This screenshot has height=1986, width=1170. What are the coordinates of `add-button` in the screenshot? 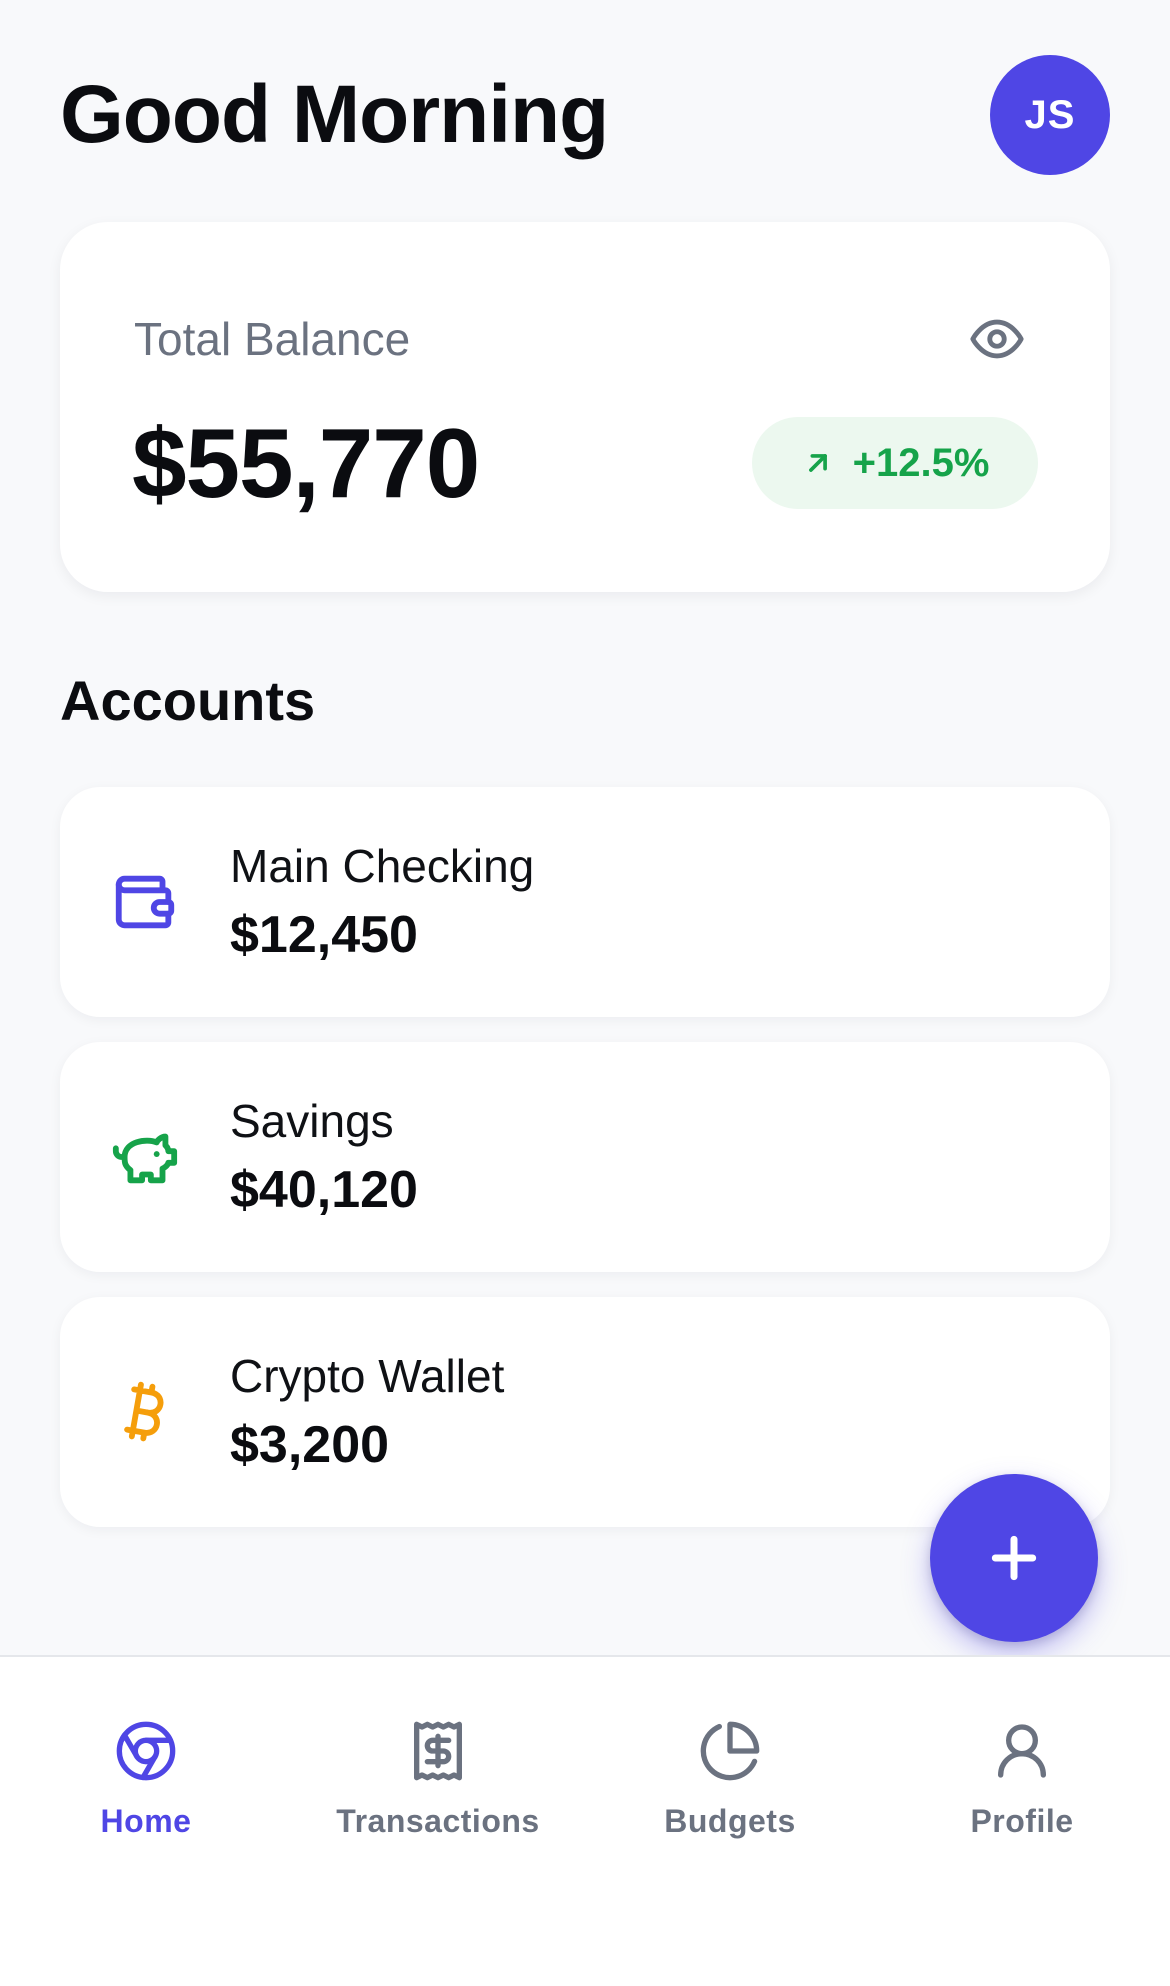 It's located at (1014, 1558).